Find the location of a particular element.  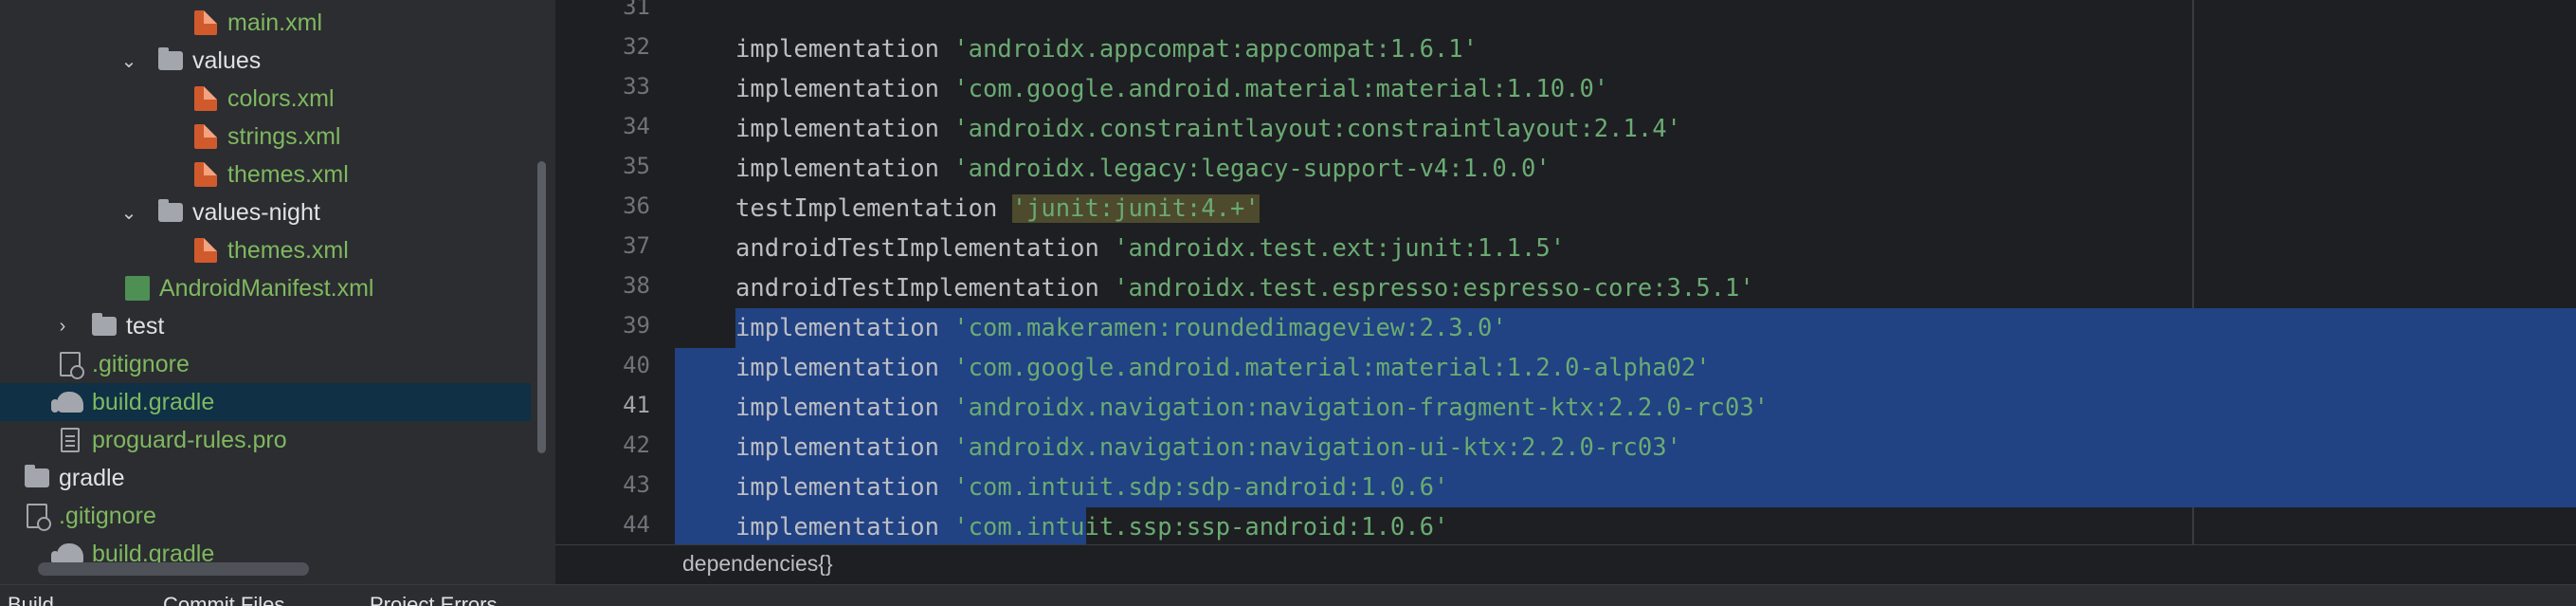

tree-horizontal-scrollbar is located at coordinates (173, 569).